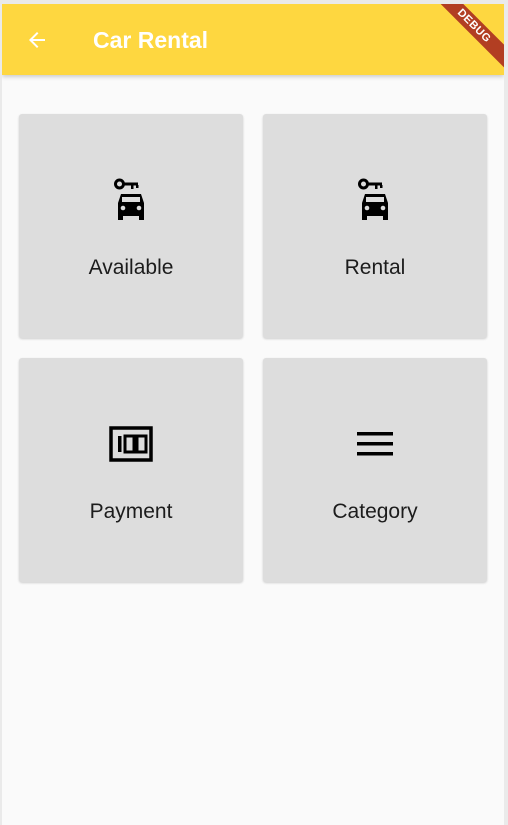  What do you see at coordinates (375, 226) in the screenshot?
I see `rental-card: Rental` at bounding box center [375, 226].